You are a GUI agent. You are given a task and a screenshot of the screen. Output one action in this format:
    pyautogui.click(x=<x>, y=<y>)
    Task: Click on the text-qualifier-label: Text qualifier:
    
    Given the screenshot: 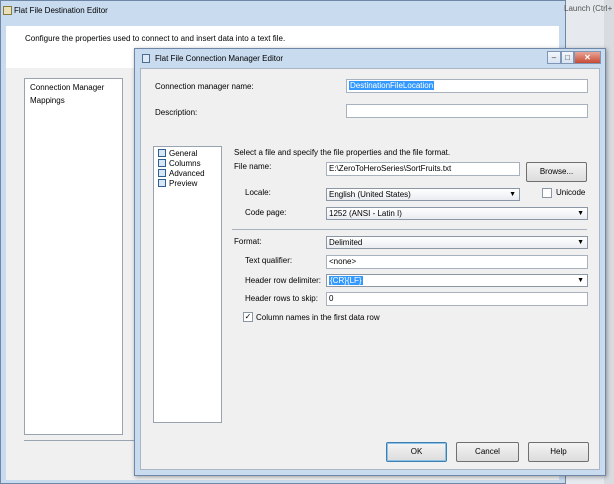 What is the action you would take?
    pyautogui.click(x=269, y=260)
    